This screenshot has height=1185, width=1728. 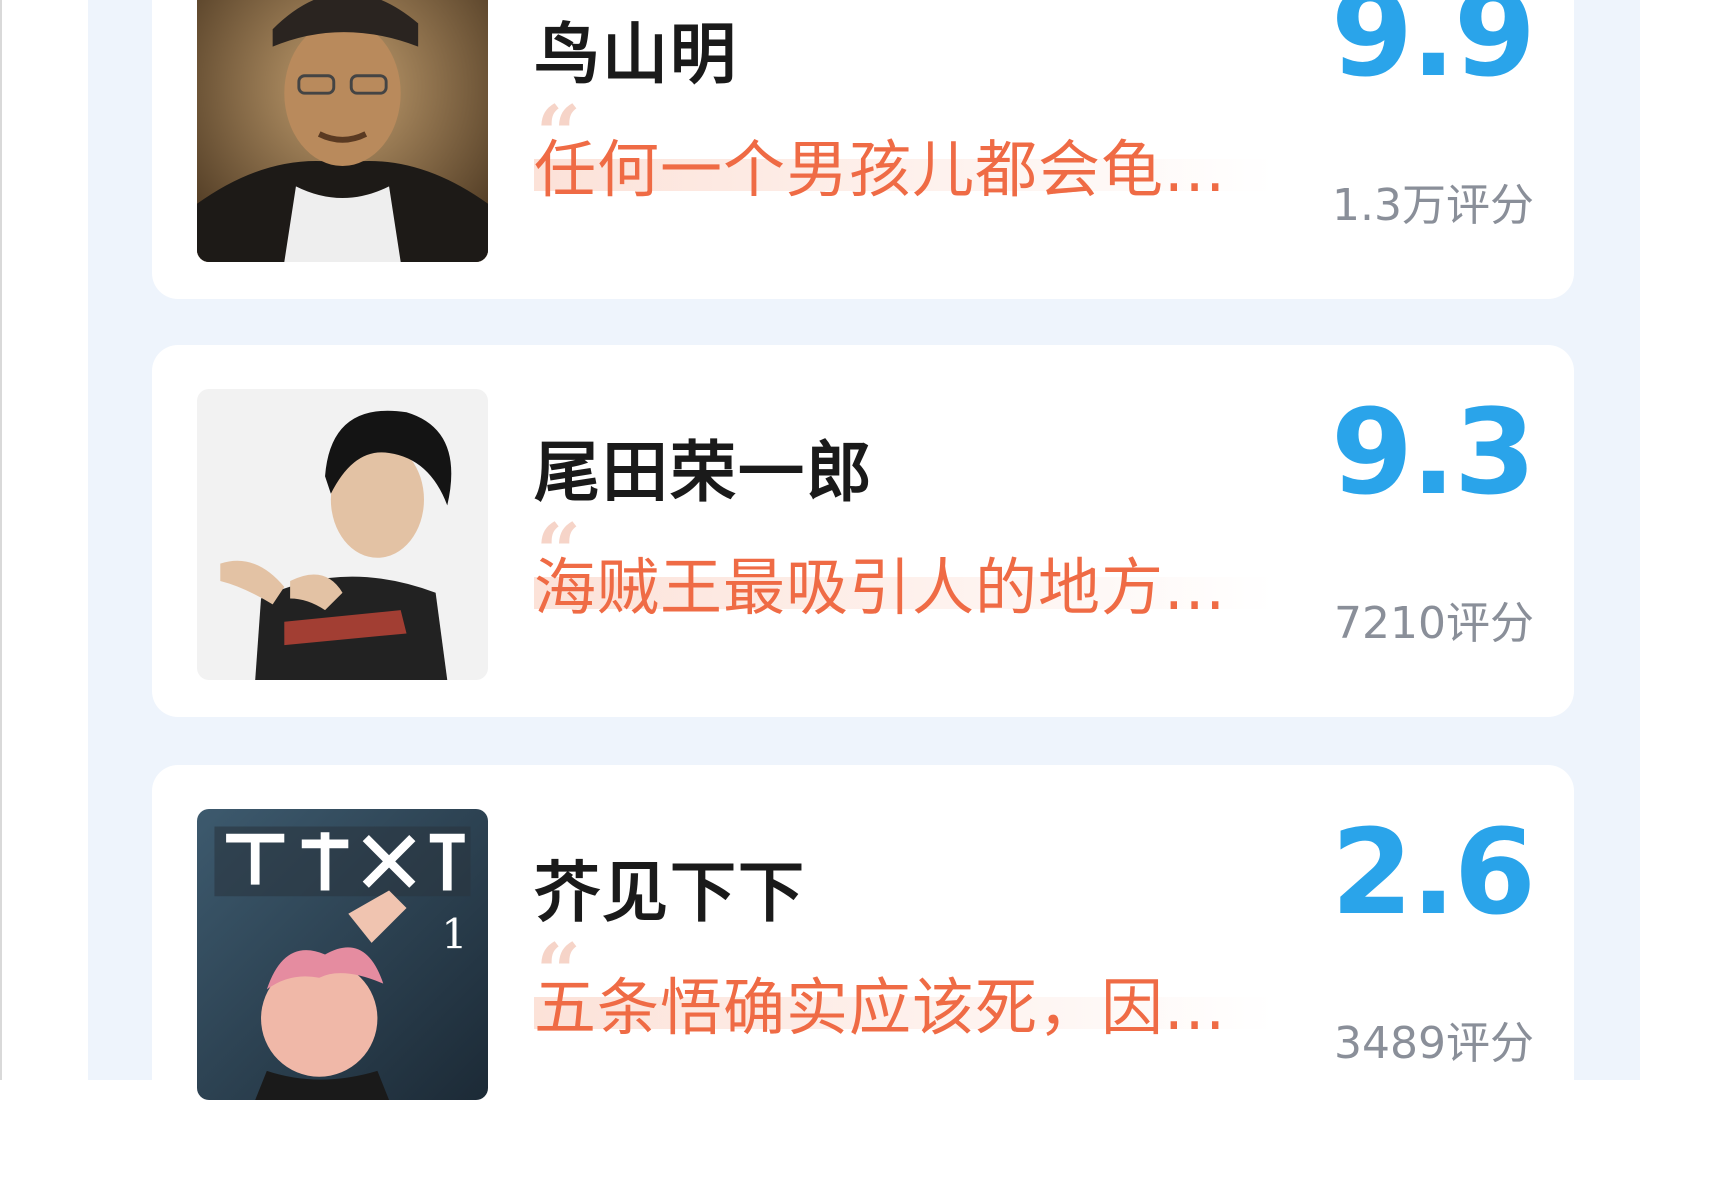 I want to click on svg-text: 1, so click(x=454, y=935).